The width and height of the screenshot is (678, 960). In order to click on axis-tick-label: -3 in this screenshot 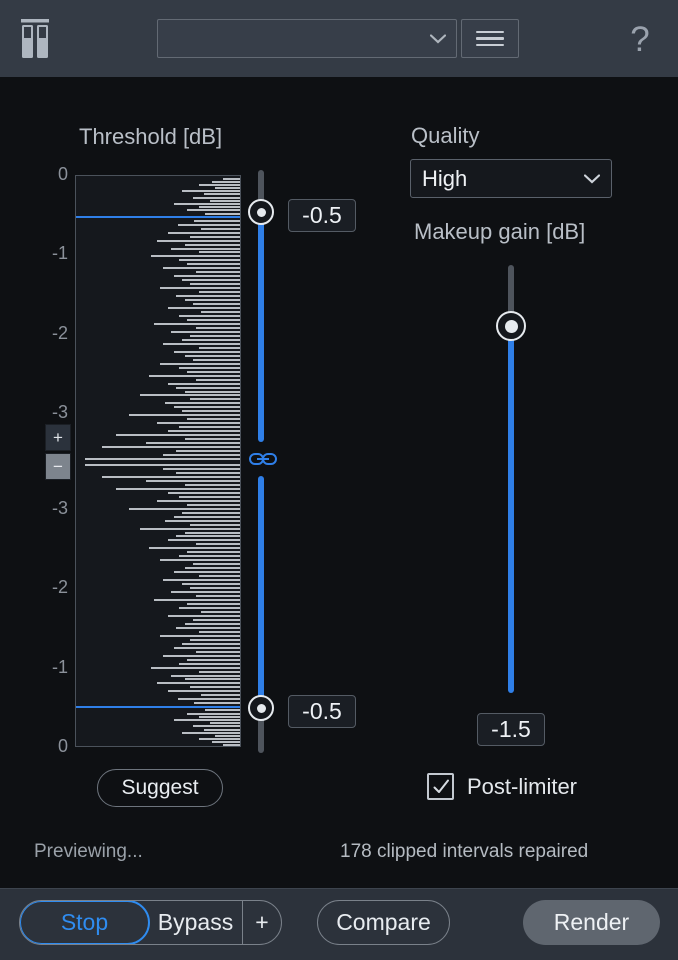, I will do `click(59, 412)`.